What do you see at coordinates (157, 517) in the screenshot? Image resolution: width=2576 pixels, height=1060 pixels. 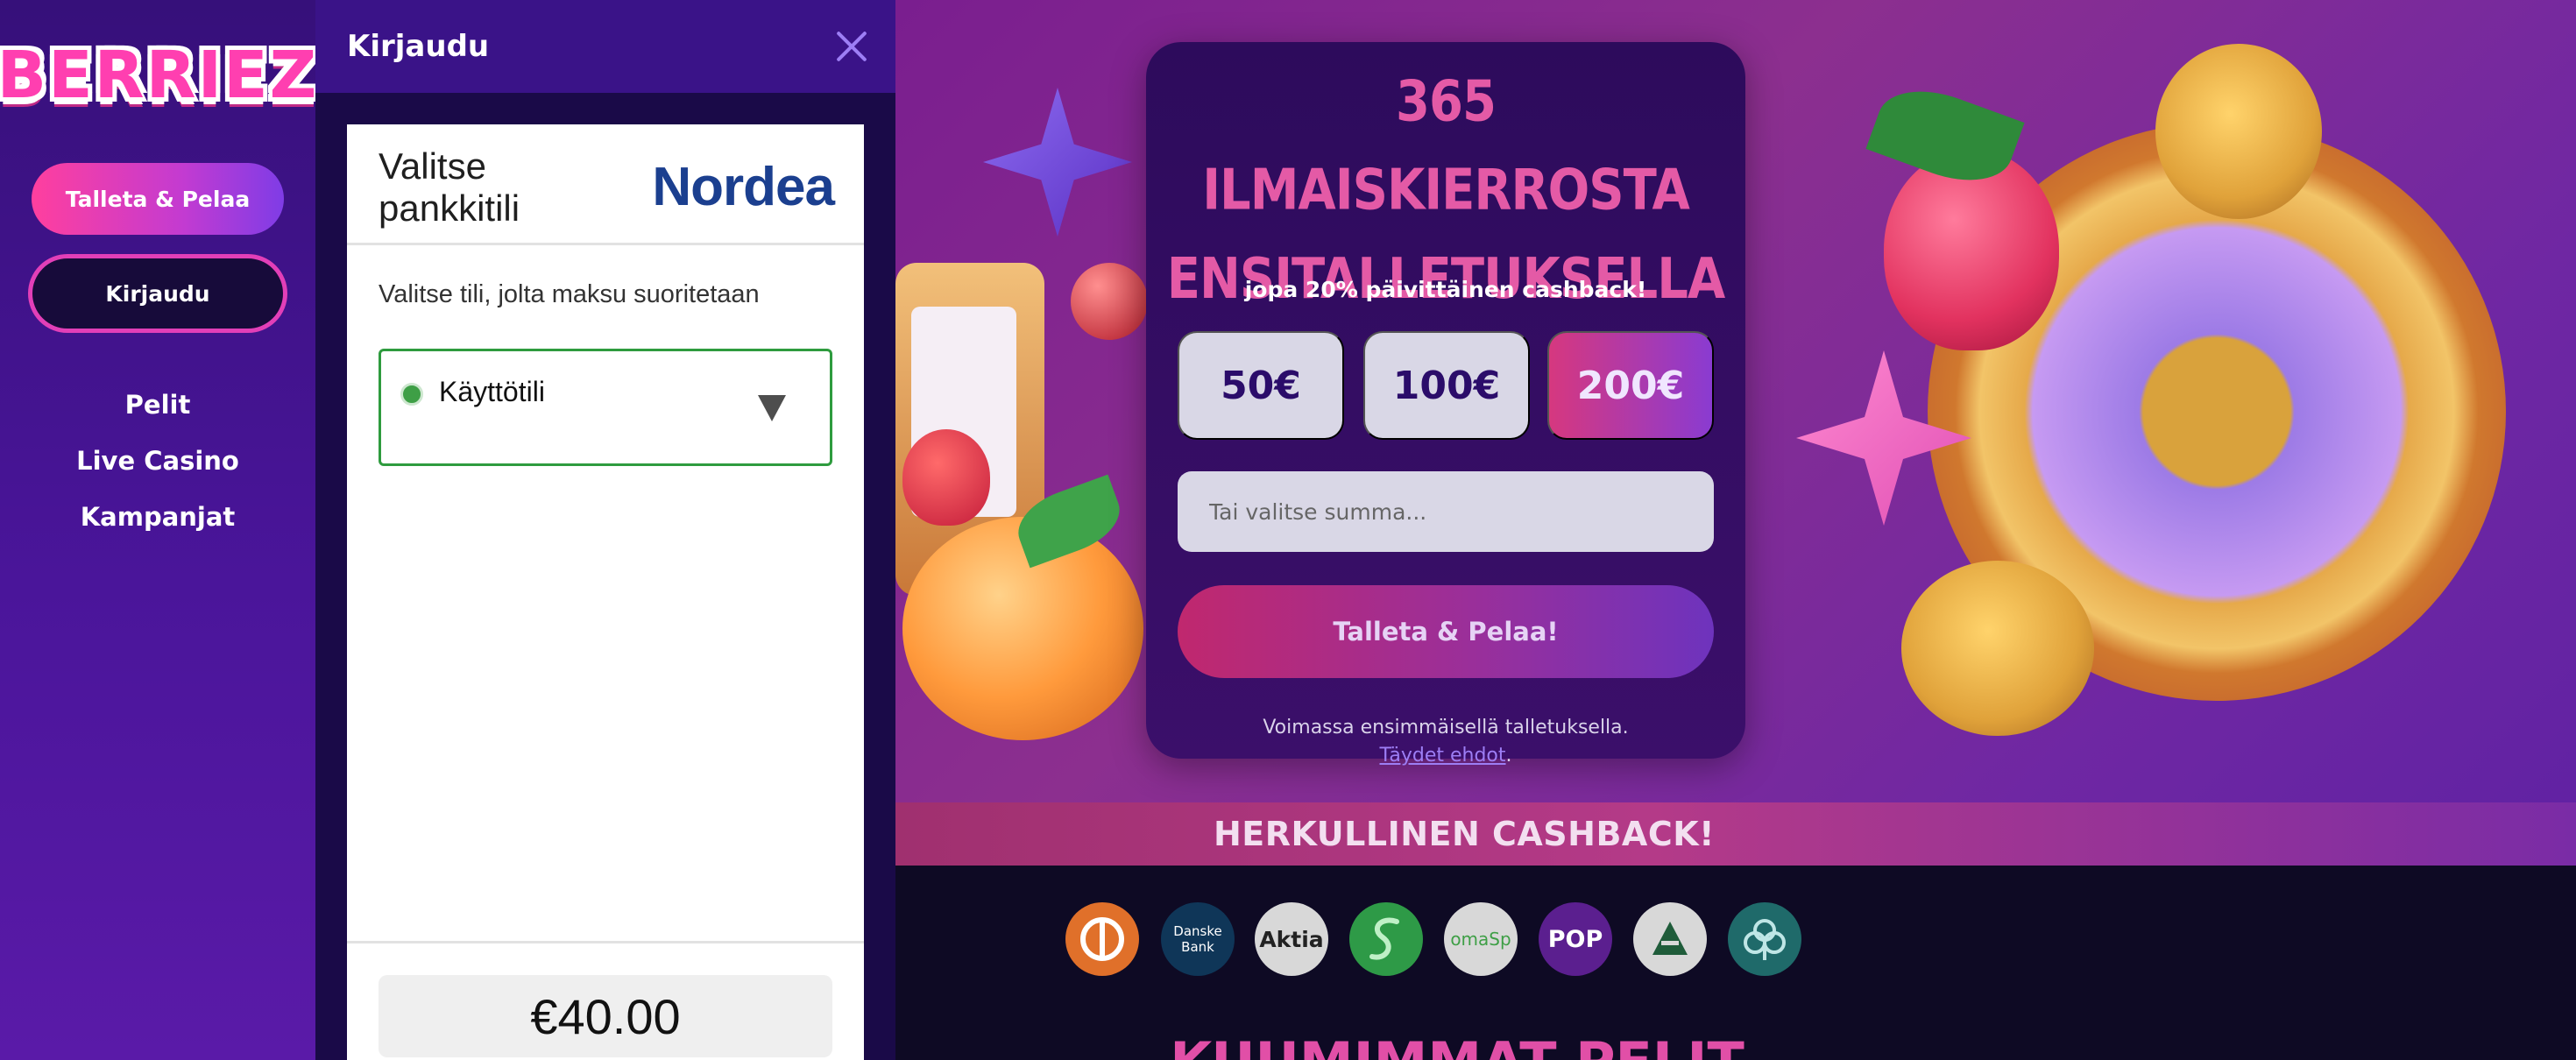 I see `nav-item-campaigns: Kampanjat` at bounding box center [157, 517].